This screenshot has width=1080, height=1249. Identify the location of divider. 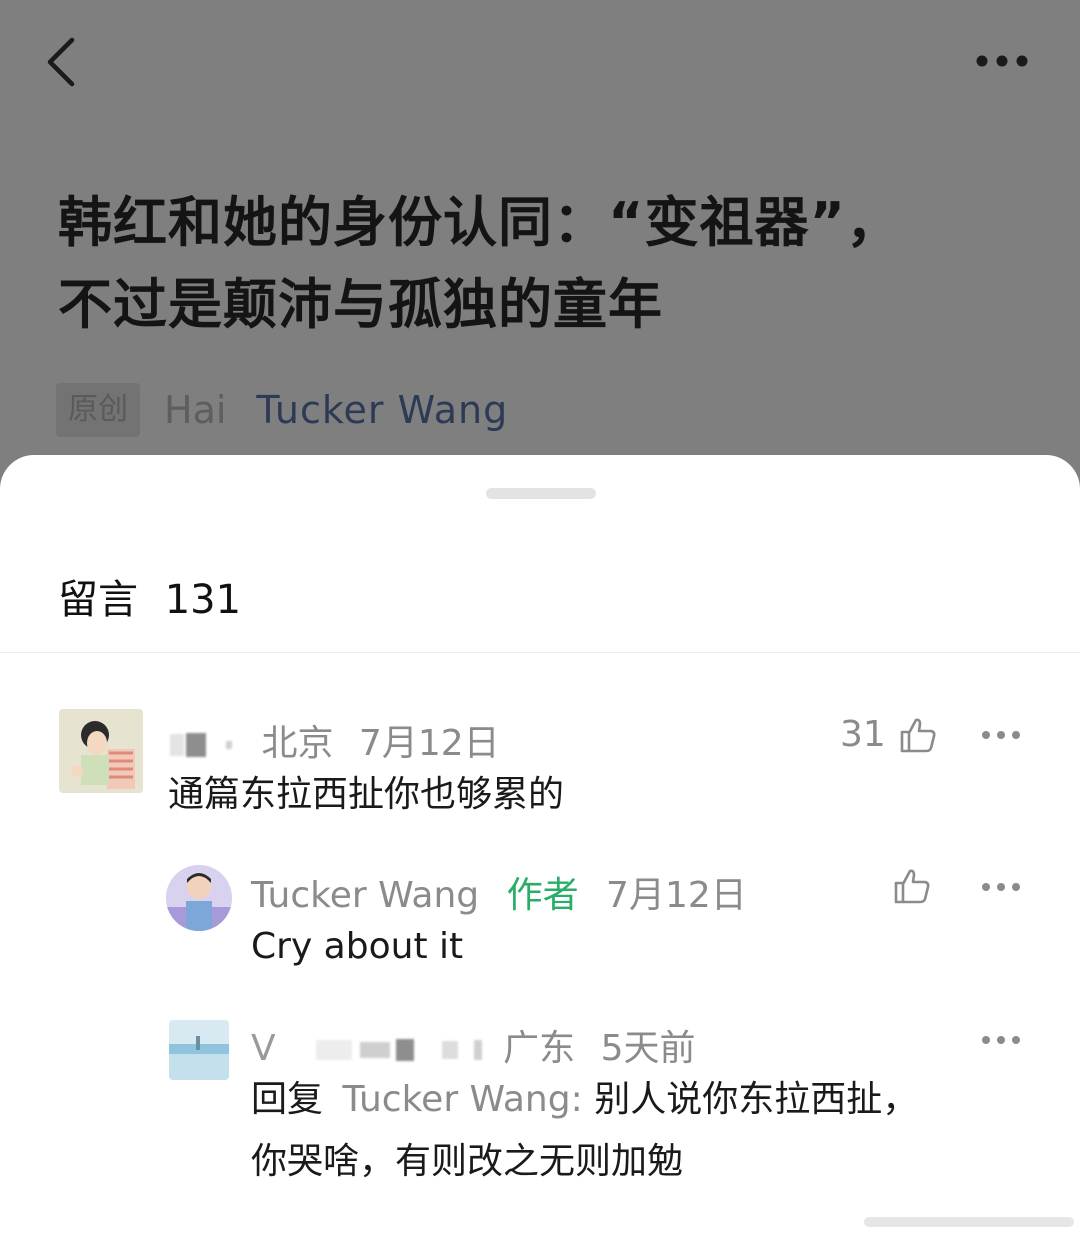
(540, 652).